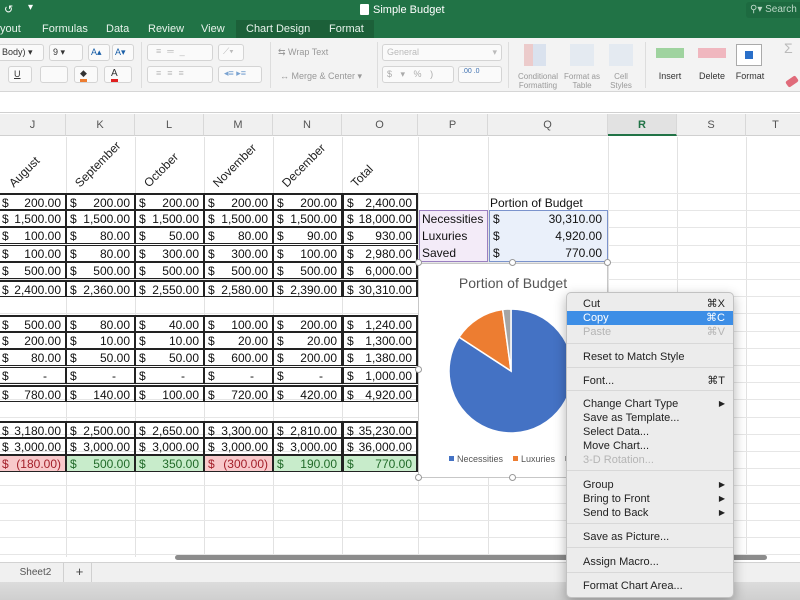 The width and height of the screenshot is (800, 600). Describe the element at coordinates (712, 76) in the screenshot. I see `delete-button: Delete` at that location.